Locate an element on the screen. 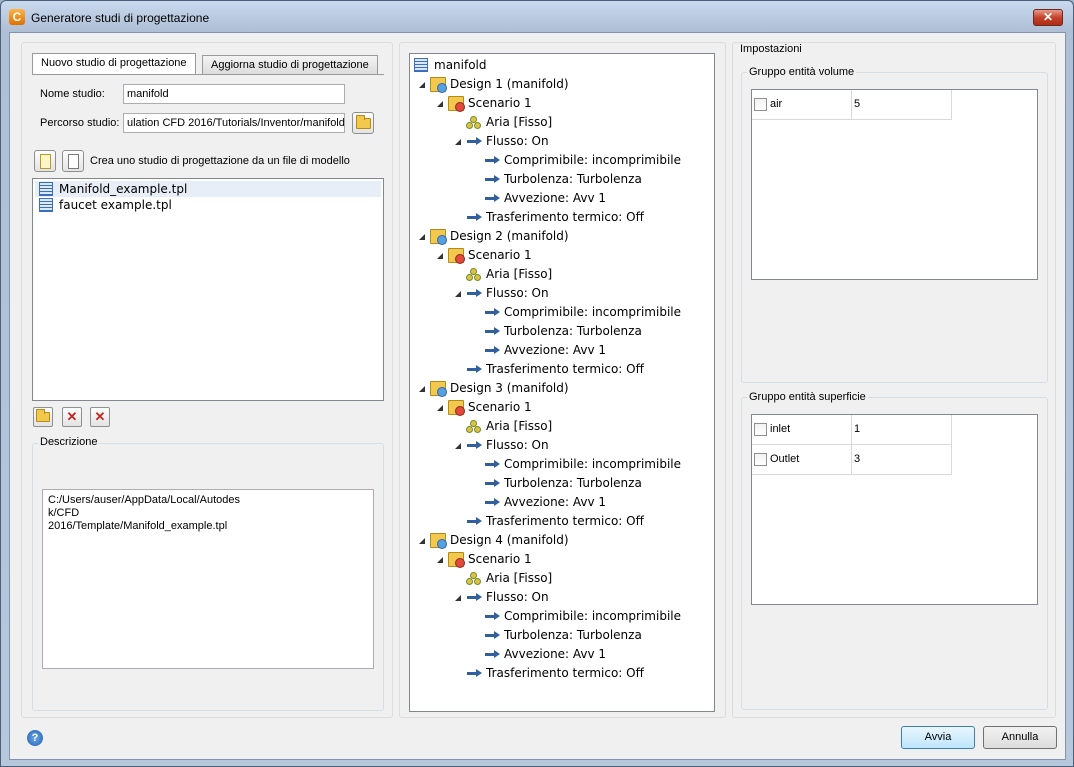 This screenshot has height=767, width=1074. volume-value-cell: 5 is located at coordinates (902, 105).